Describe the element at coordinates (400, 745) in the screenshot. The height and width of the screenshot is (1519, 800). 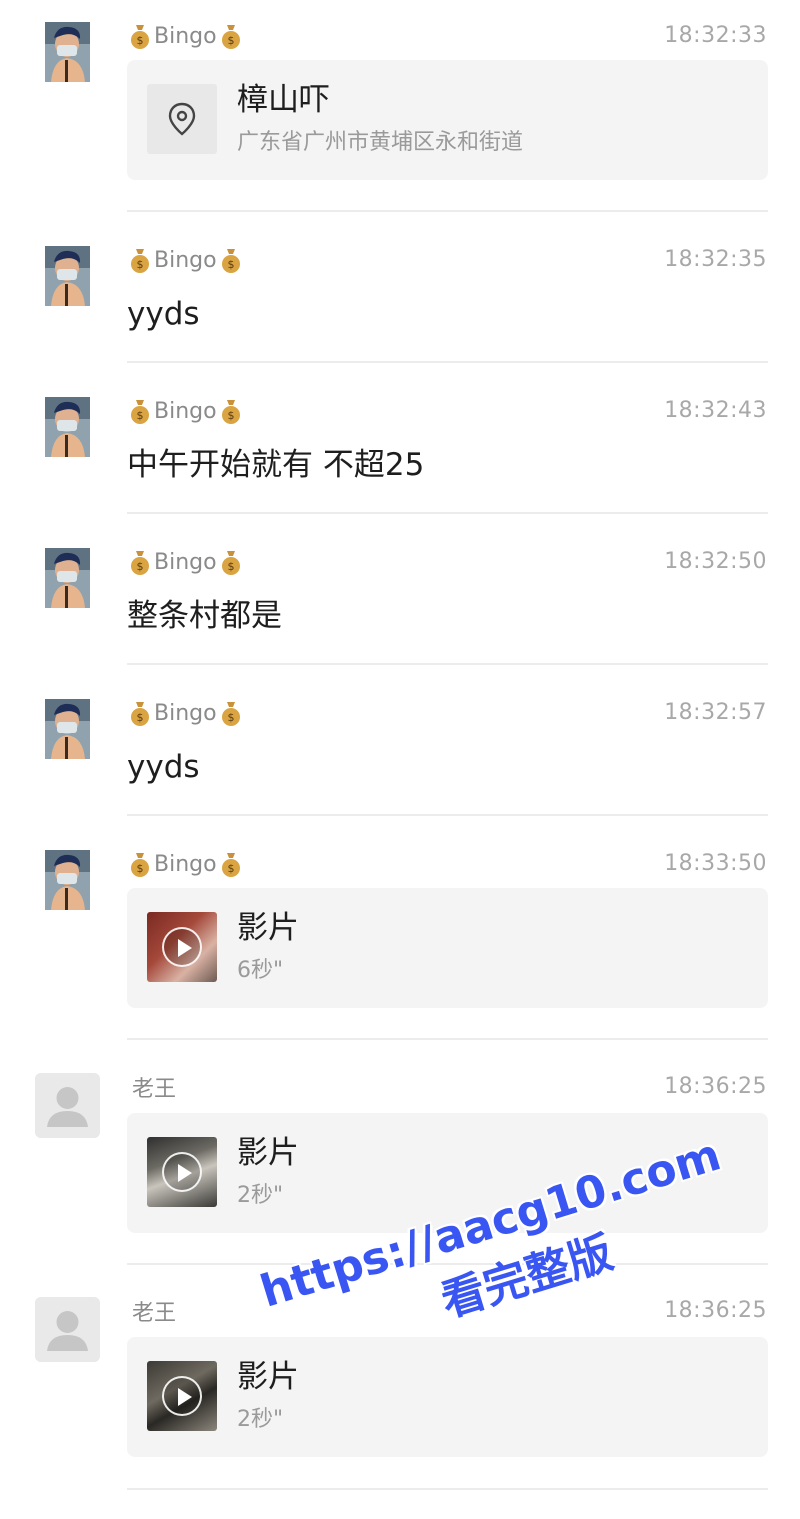
I see `chat-message: $ Bingo $ 18:32:57 yyds` at that location.